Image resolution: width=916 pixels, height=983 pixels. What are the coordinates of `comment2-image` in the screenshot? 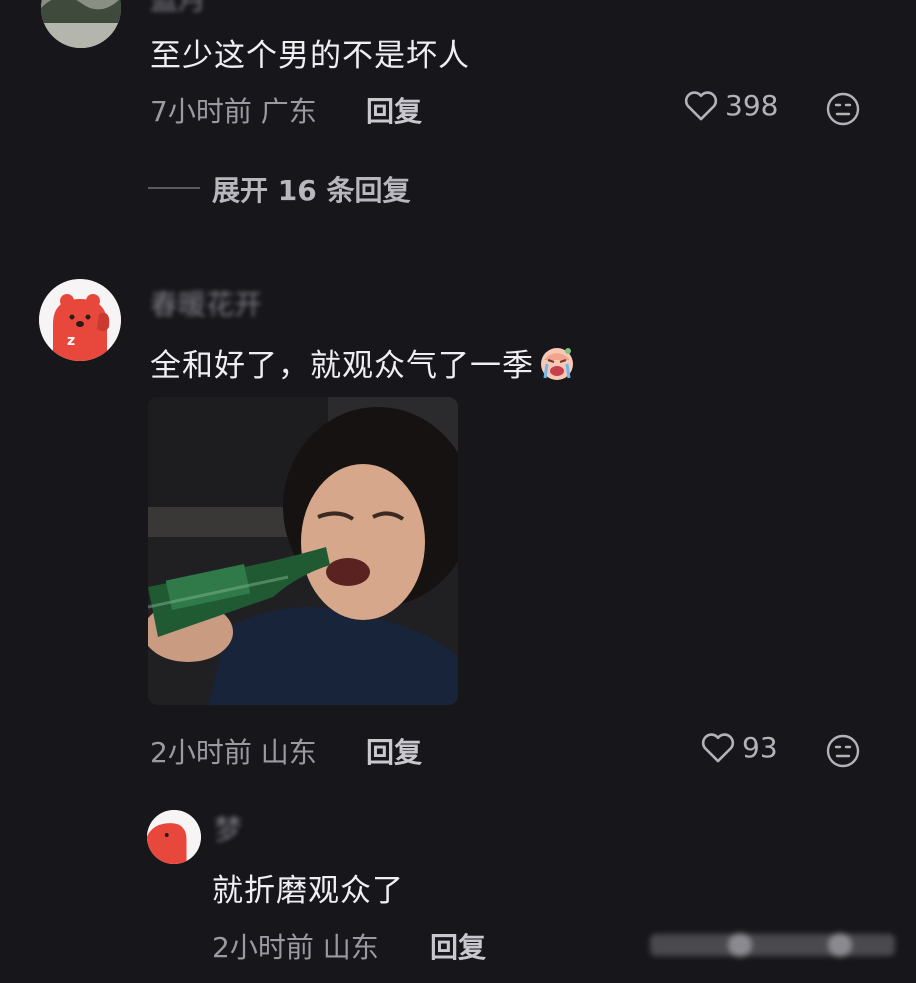 It's located at (303, 551).